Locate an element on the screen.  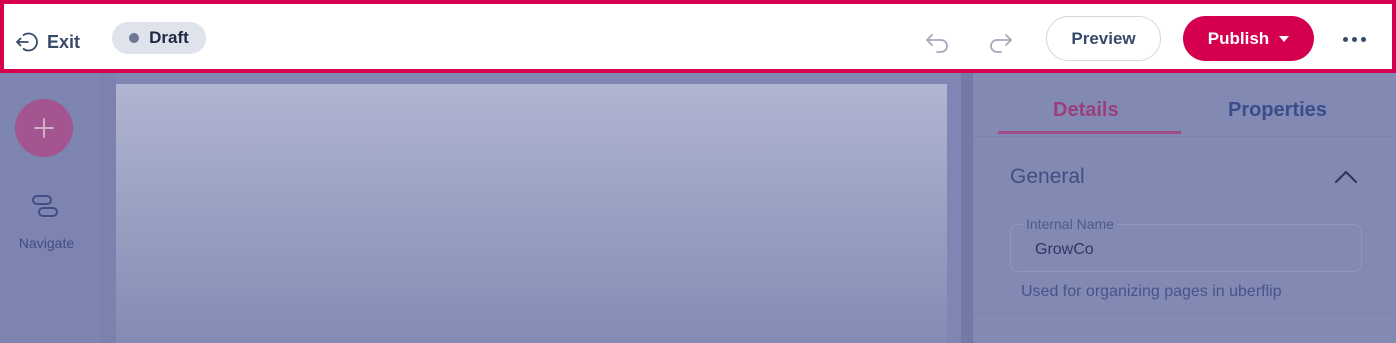
redo-button is located at coordinates (1000, 42).